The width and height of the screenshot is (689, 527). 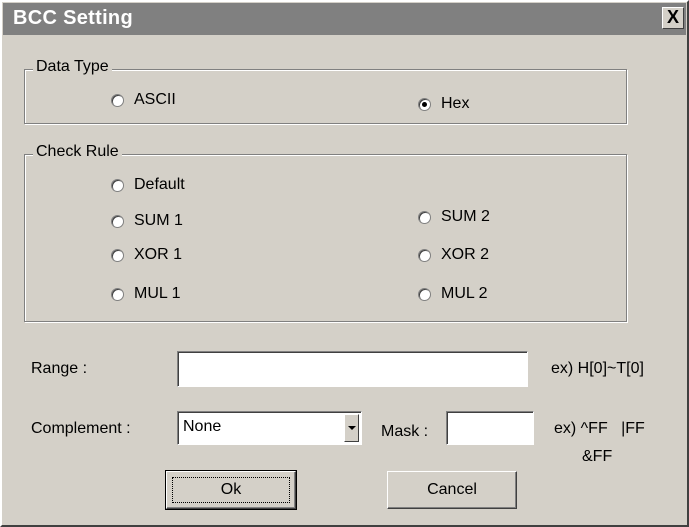 I want to click on range-input, so click(x=352, y=369).